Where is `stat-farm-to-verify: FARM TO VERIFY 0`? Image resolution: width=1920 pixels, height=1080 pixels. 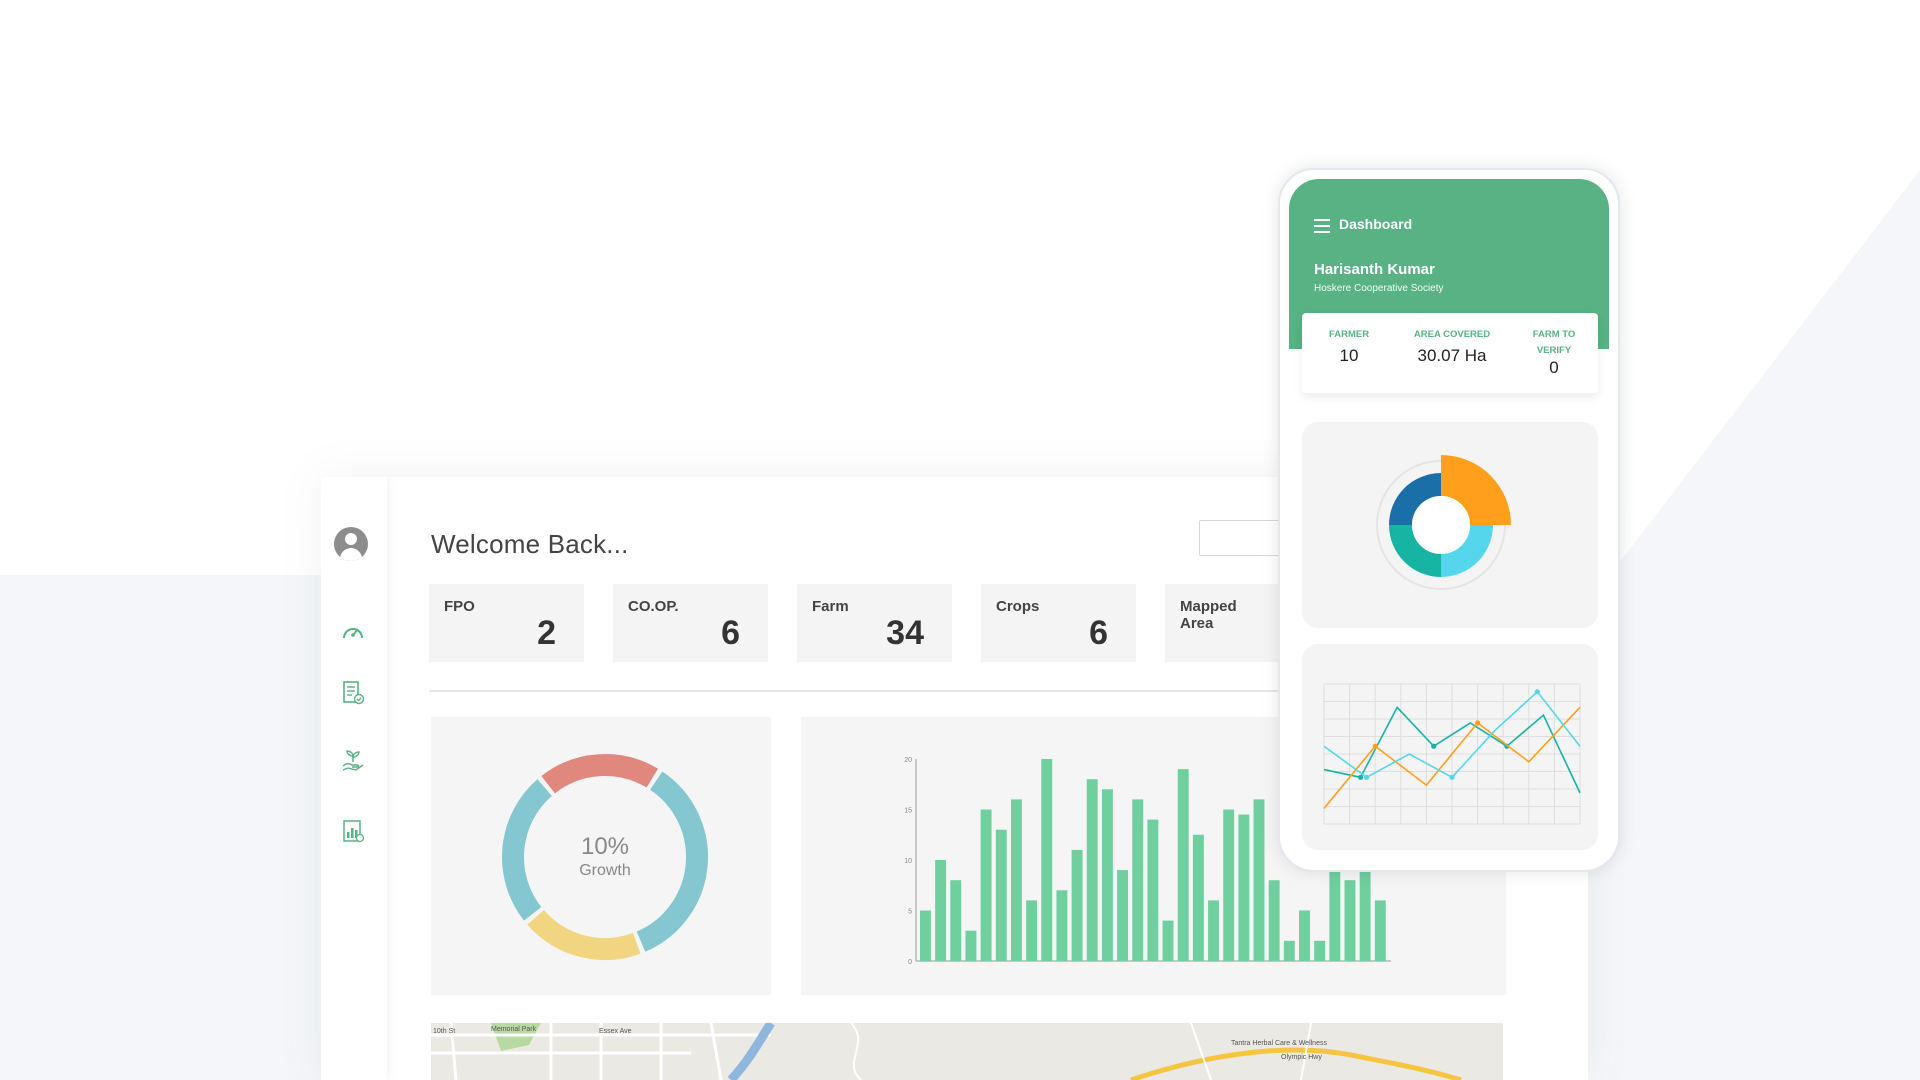
stat-farm-to-verify: FARM TO VERIFY 0 is located at coordinates (1554, 352).